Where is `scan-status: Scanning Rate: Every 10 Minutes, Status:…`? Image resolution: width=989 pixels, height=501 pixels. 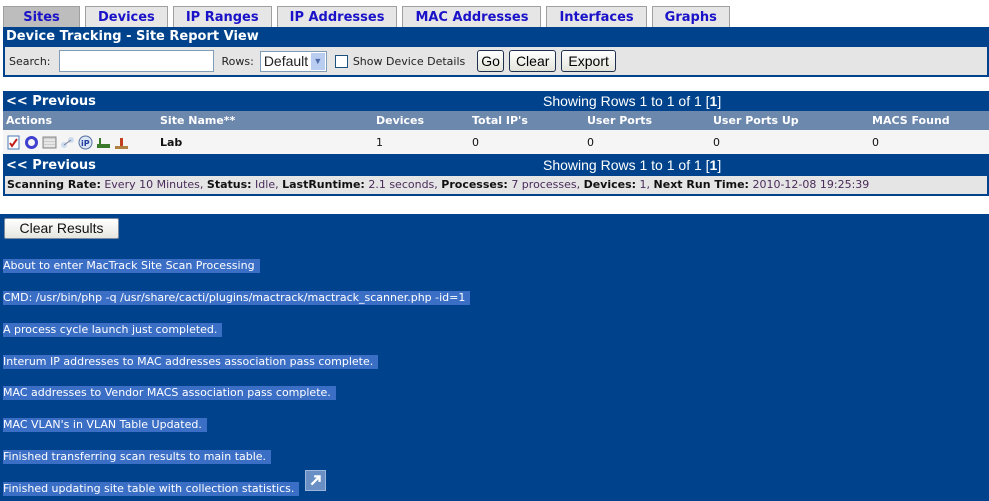
scan-status: Scanning Rate: Every 10 Minutes, Status:… is located at coordinates (496, 186).